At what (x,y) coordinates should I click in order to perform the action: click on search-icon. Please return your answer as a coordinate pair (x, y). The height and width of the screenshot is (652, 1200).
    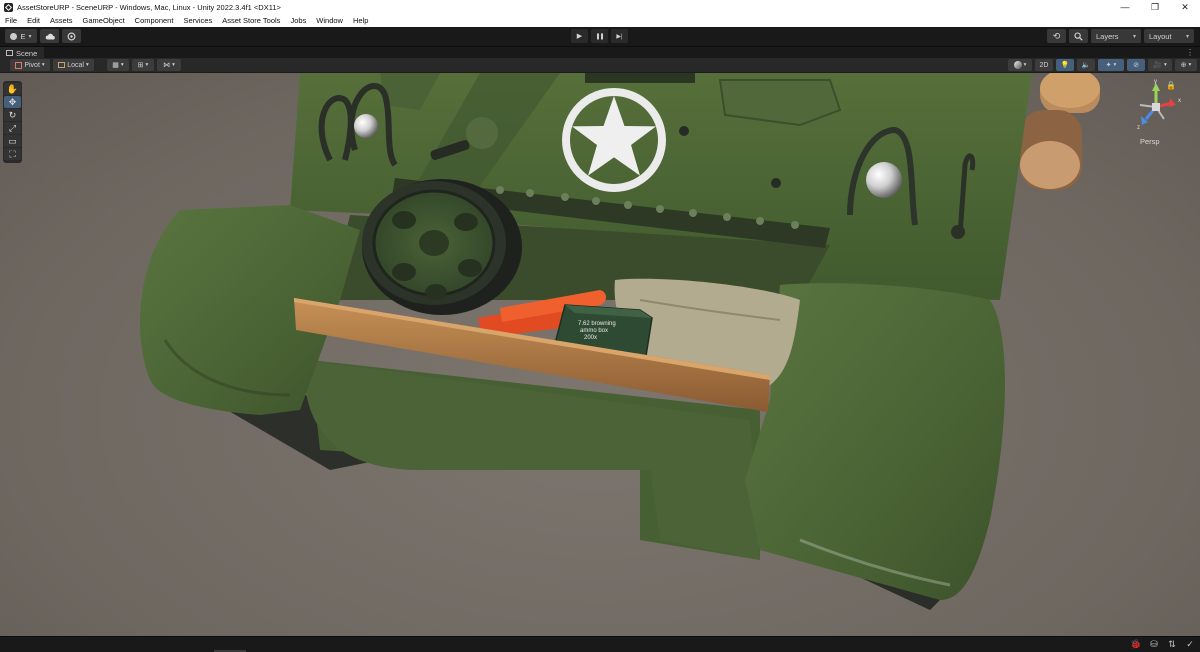
    Looking at the image, I should click on (1078, 36).